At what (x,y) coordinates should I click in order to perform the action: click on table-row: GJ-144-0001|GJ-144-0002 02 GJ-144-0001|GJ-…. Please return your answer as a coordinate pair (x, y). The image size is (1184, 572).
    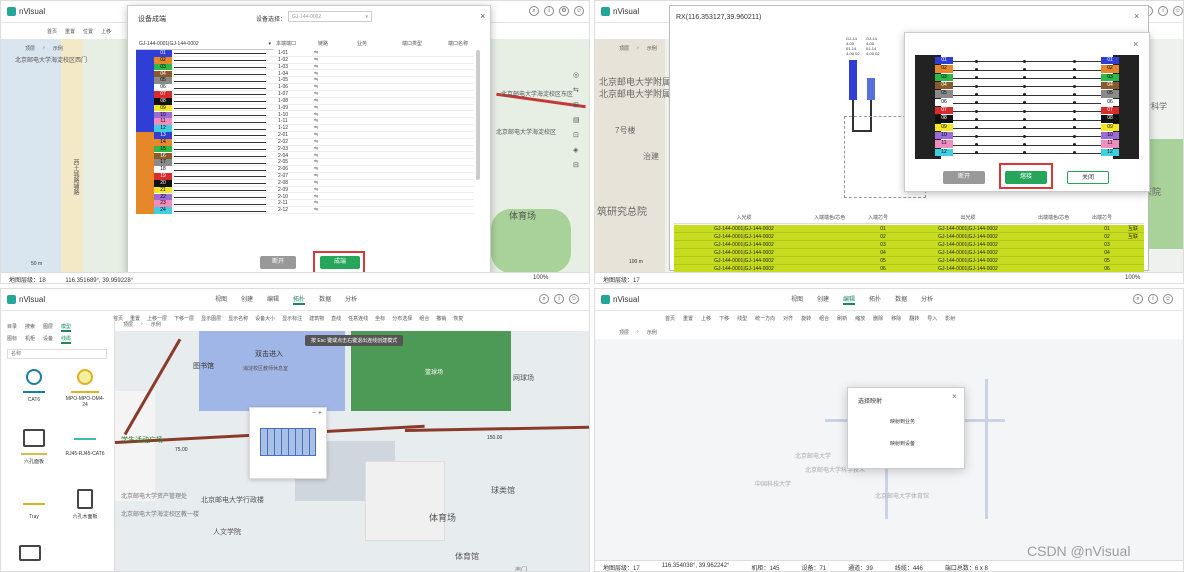
    Looking at the image, I should click on (909, 237).